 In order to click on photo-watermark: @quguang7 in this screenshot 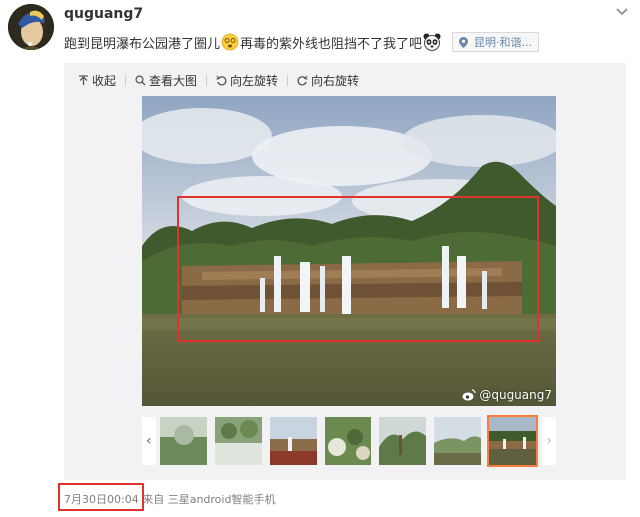, I will do `click(507, 395)`.